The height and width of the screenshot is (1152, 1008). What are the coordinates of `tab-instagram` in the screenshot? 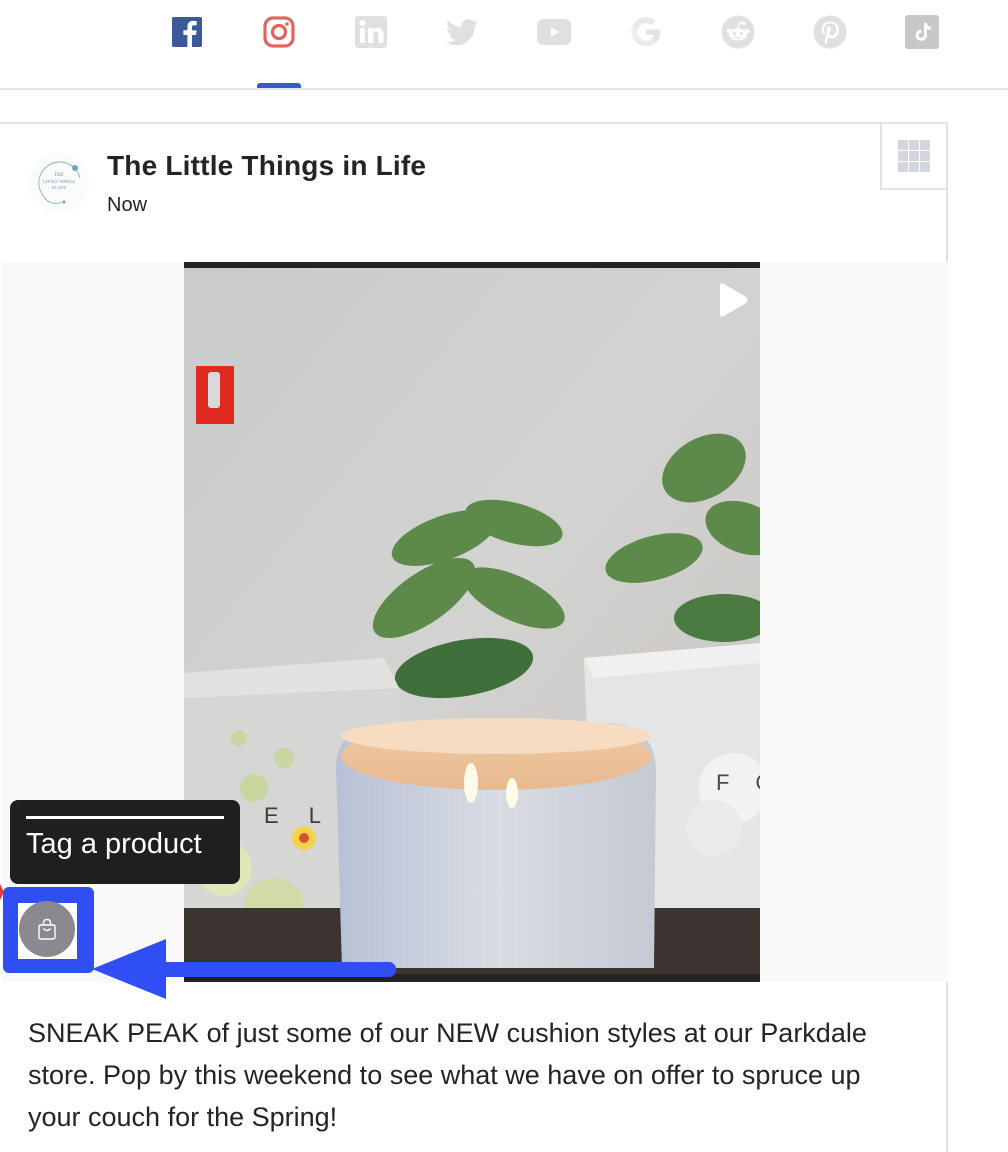 It's located at (279, 32).